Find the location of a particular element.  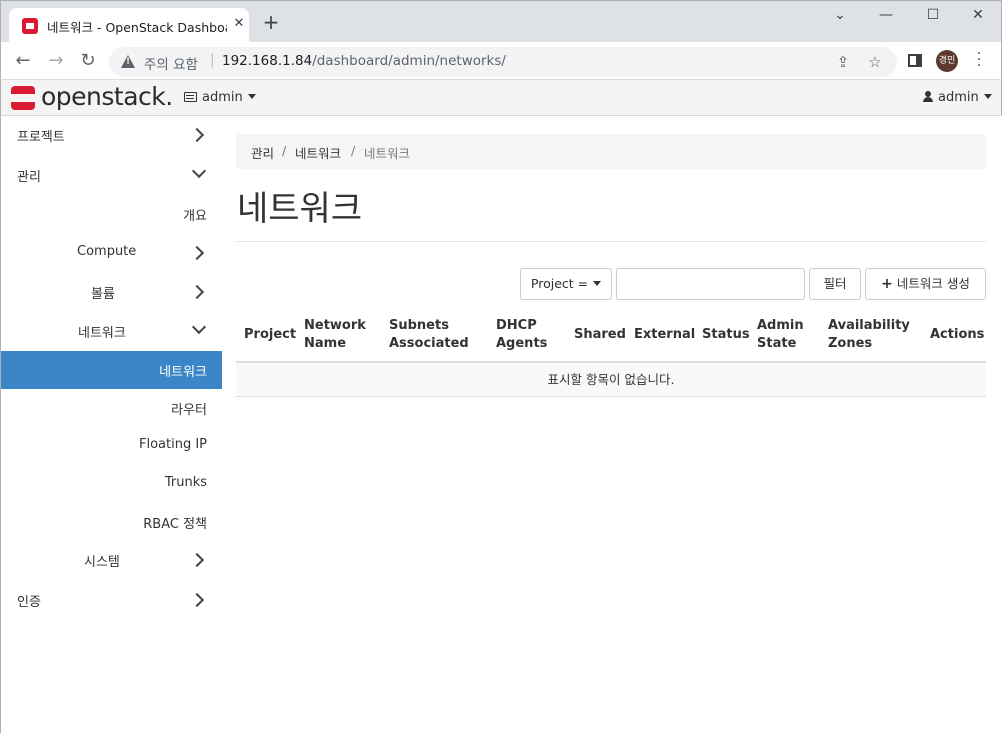

sidebar-item-label: 관리 is located at coordinates (29, 177).